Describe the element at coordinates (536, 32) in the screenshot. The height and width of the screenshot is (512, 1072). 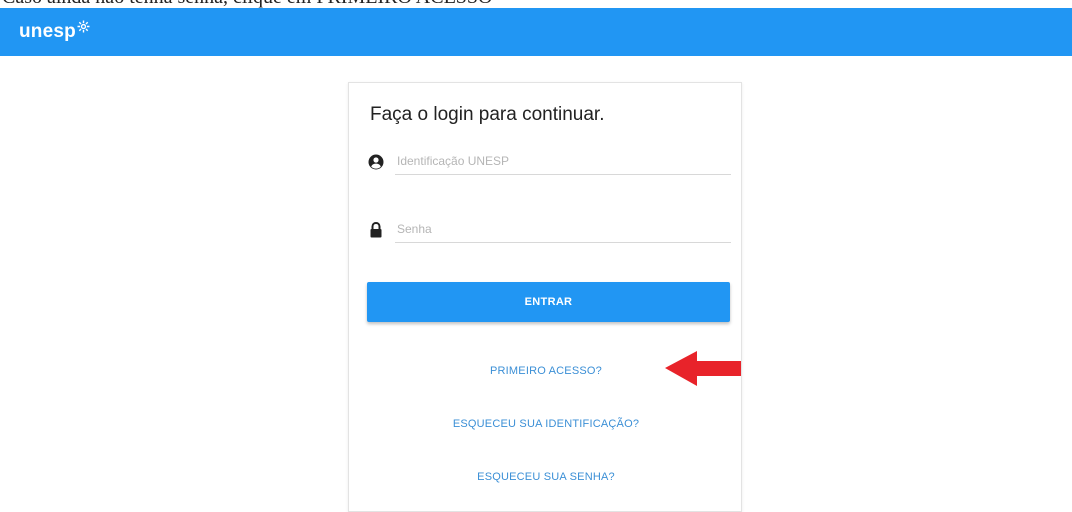
I see `top-app-bar: unesp` at that location.